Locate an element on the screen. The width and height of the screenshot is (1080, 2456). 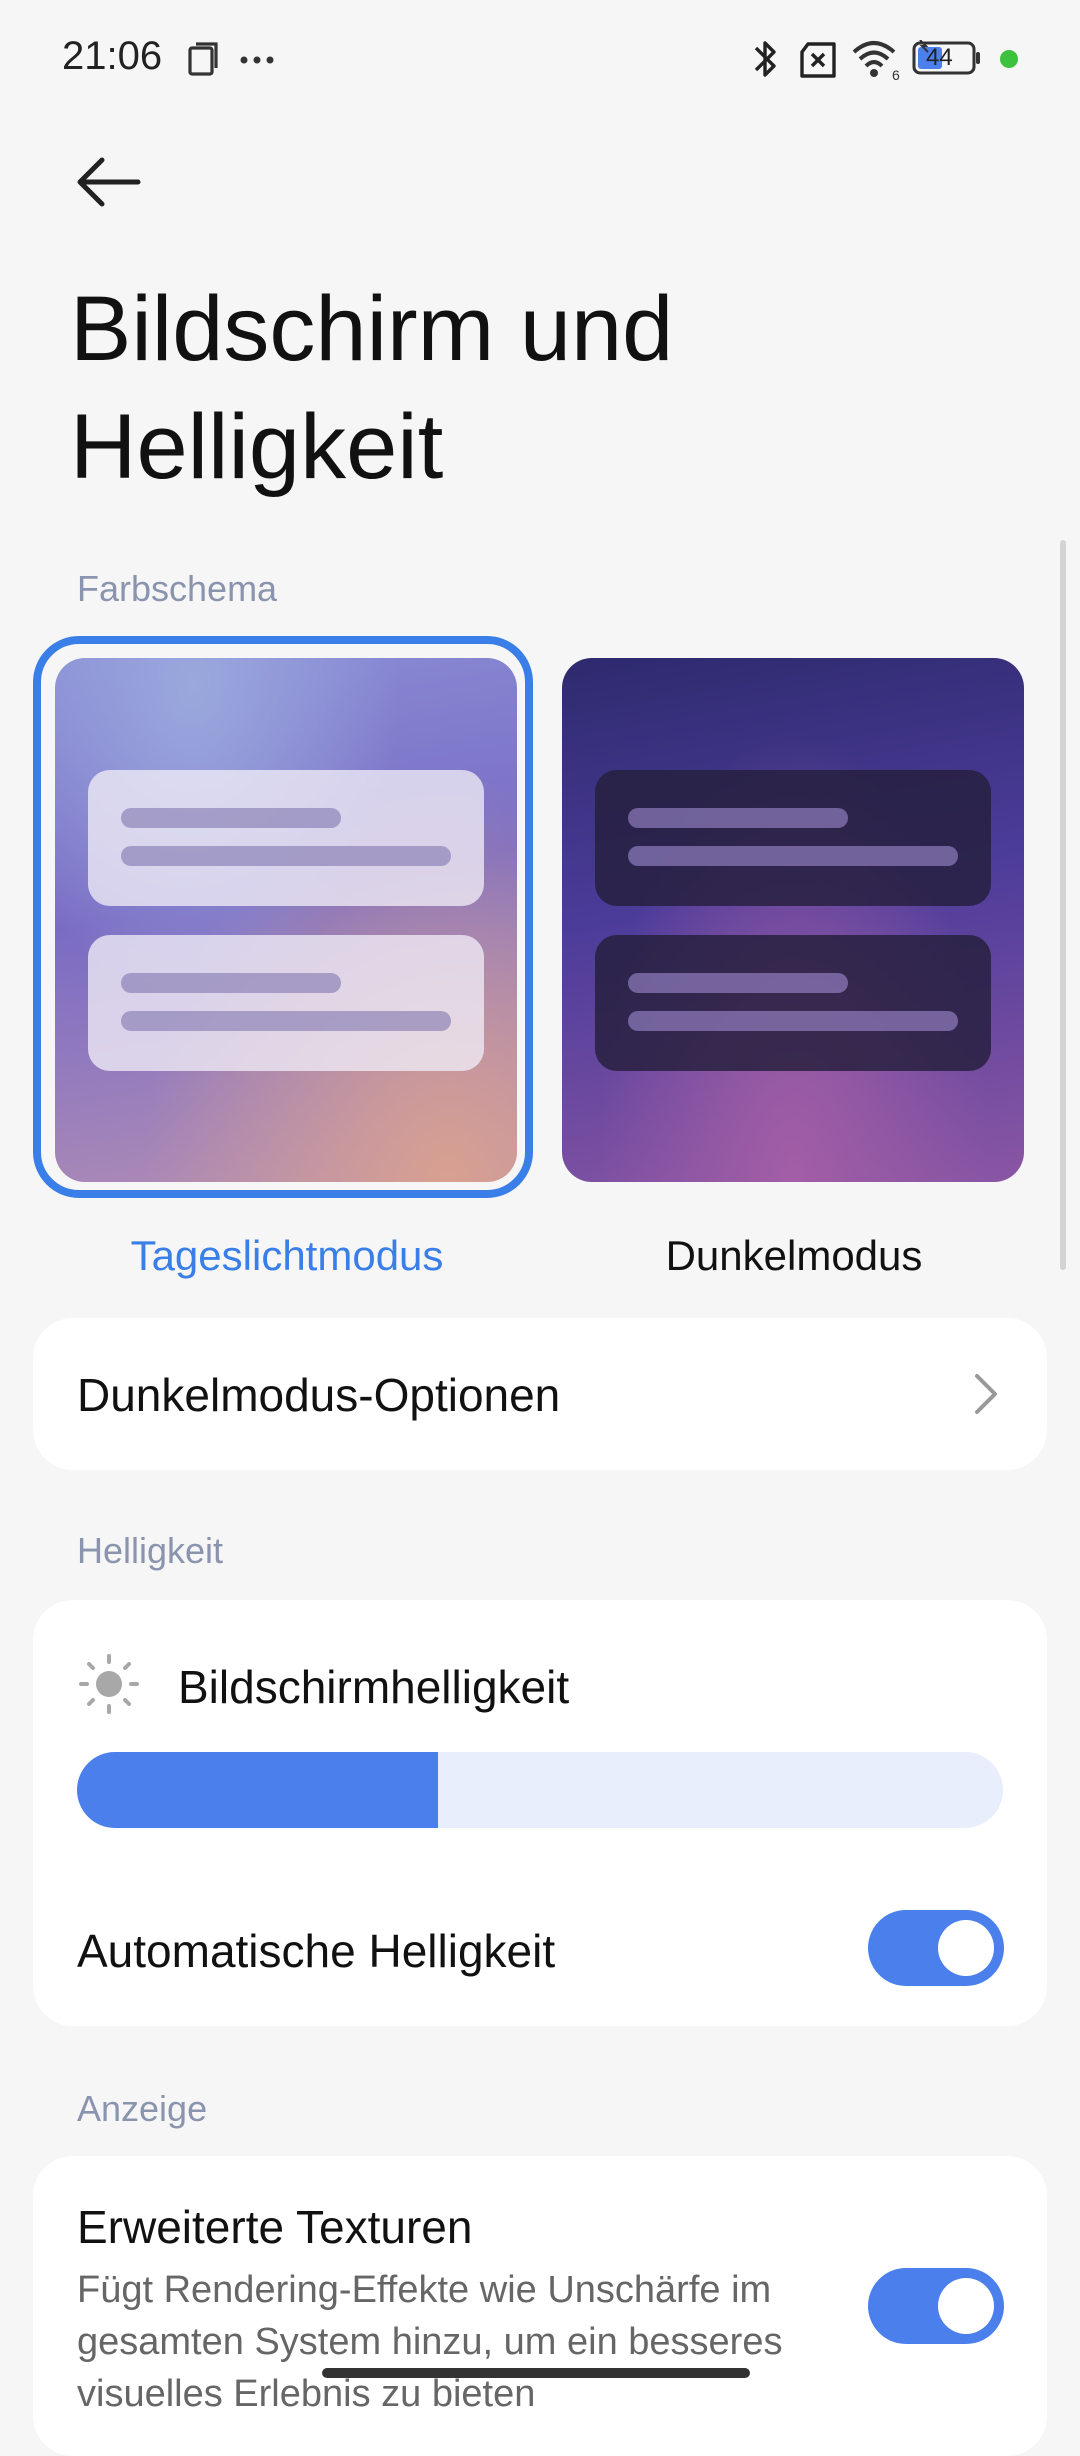
scrollbar is located at coordinates (1063, 905).